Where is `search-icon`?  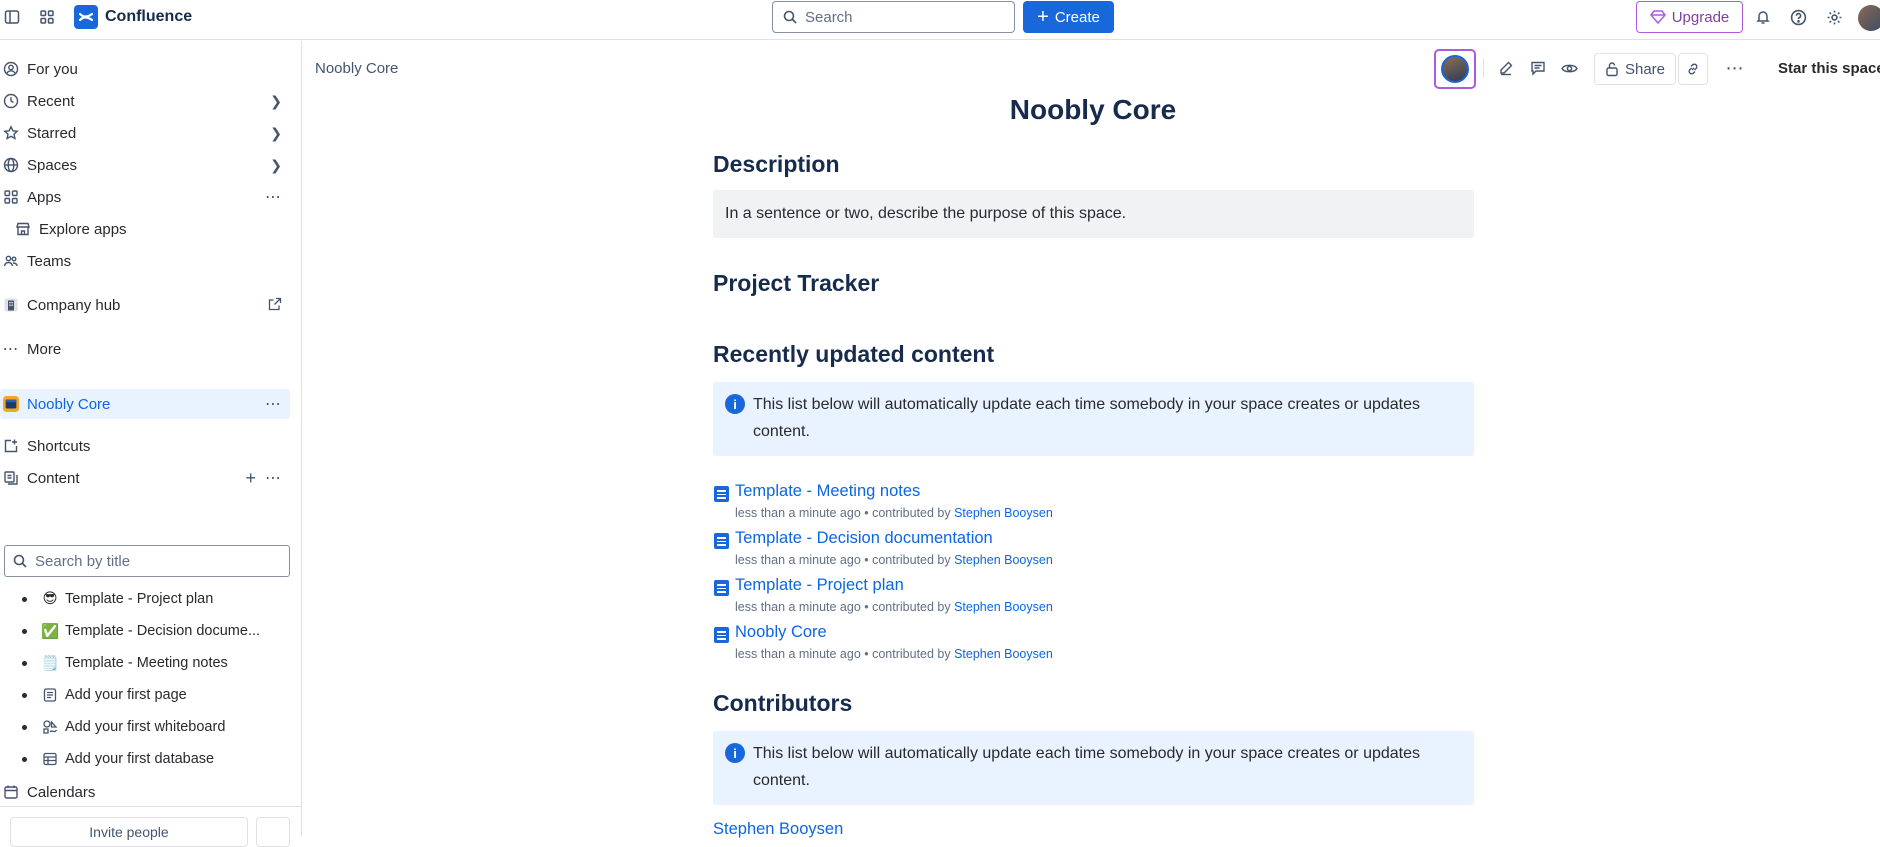
search-icon is located at coordinates (20, 561).